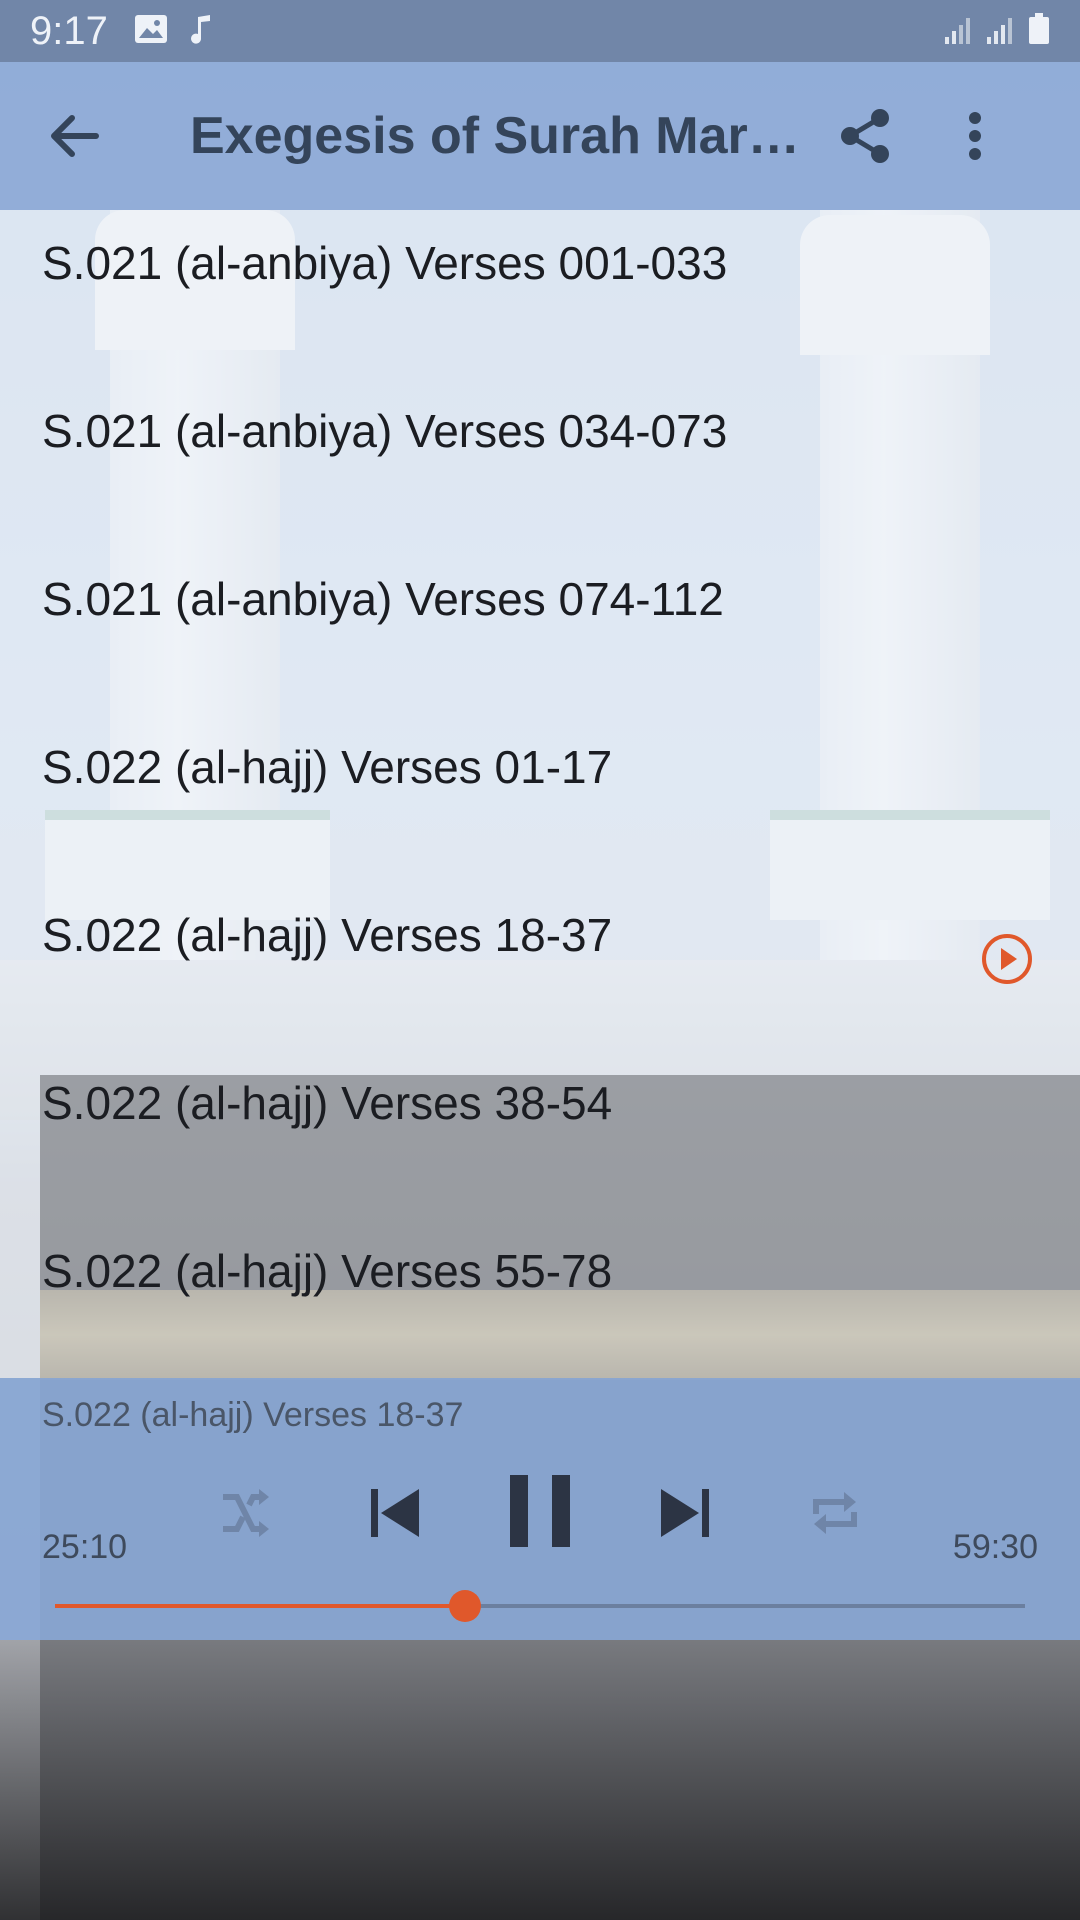 This screenshot has height=1920, width=1080. I want to click on music-note-icon, so click(200, 31).